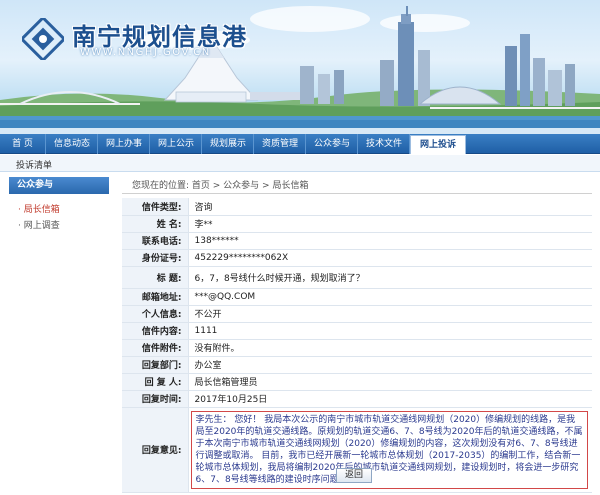 This screenshot has height=495, width=600. I want to click on sidebar-item-mailbox: · 局长信箱, so click(39, 208).